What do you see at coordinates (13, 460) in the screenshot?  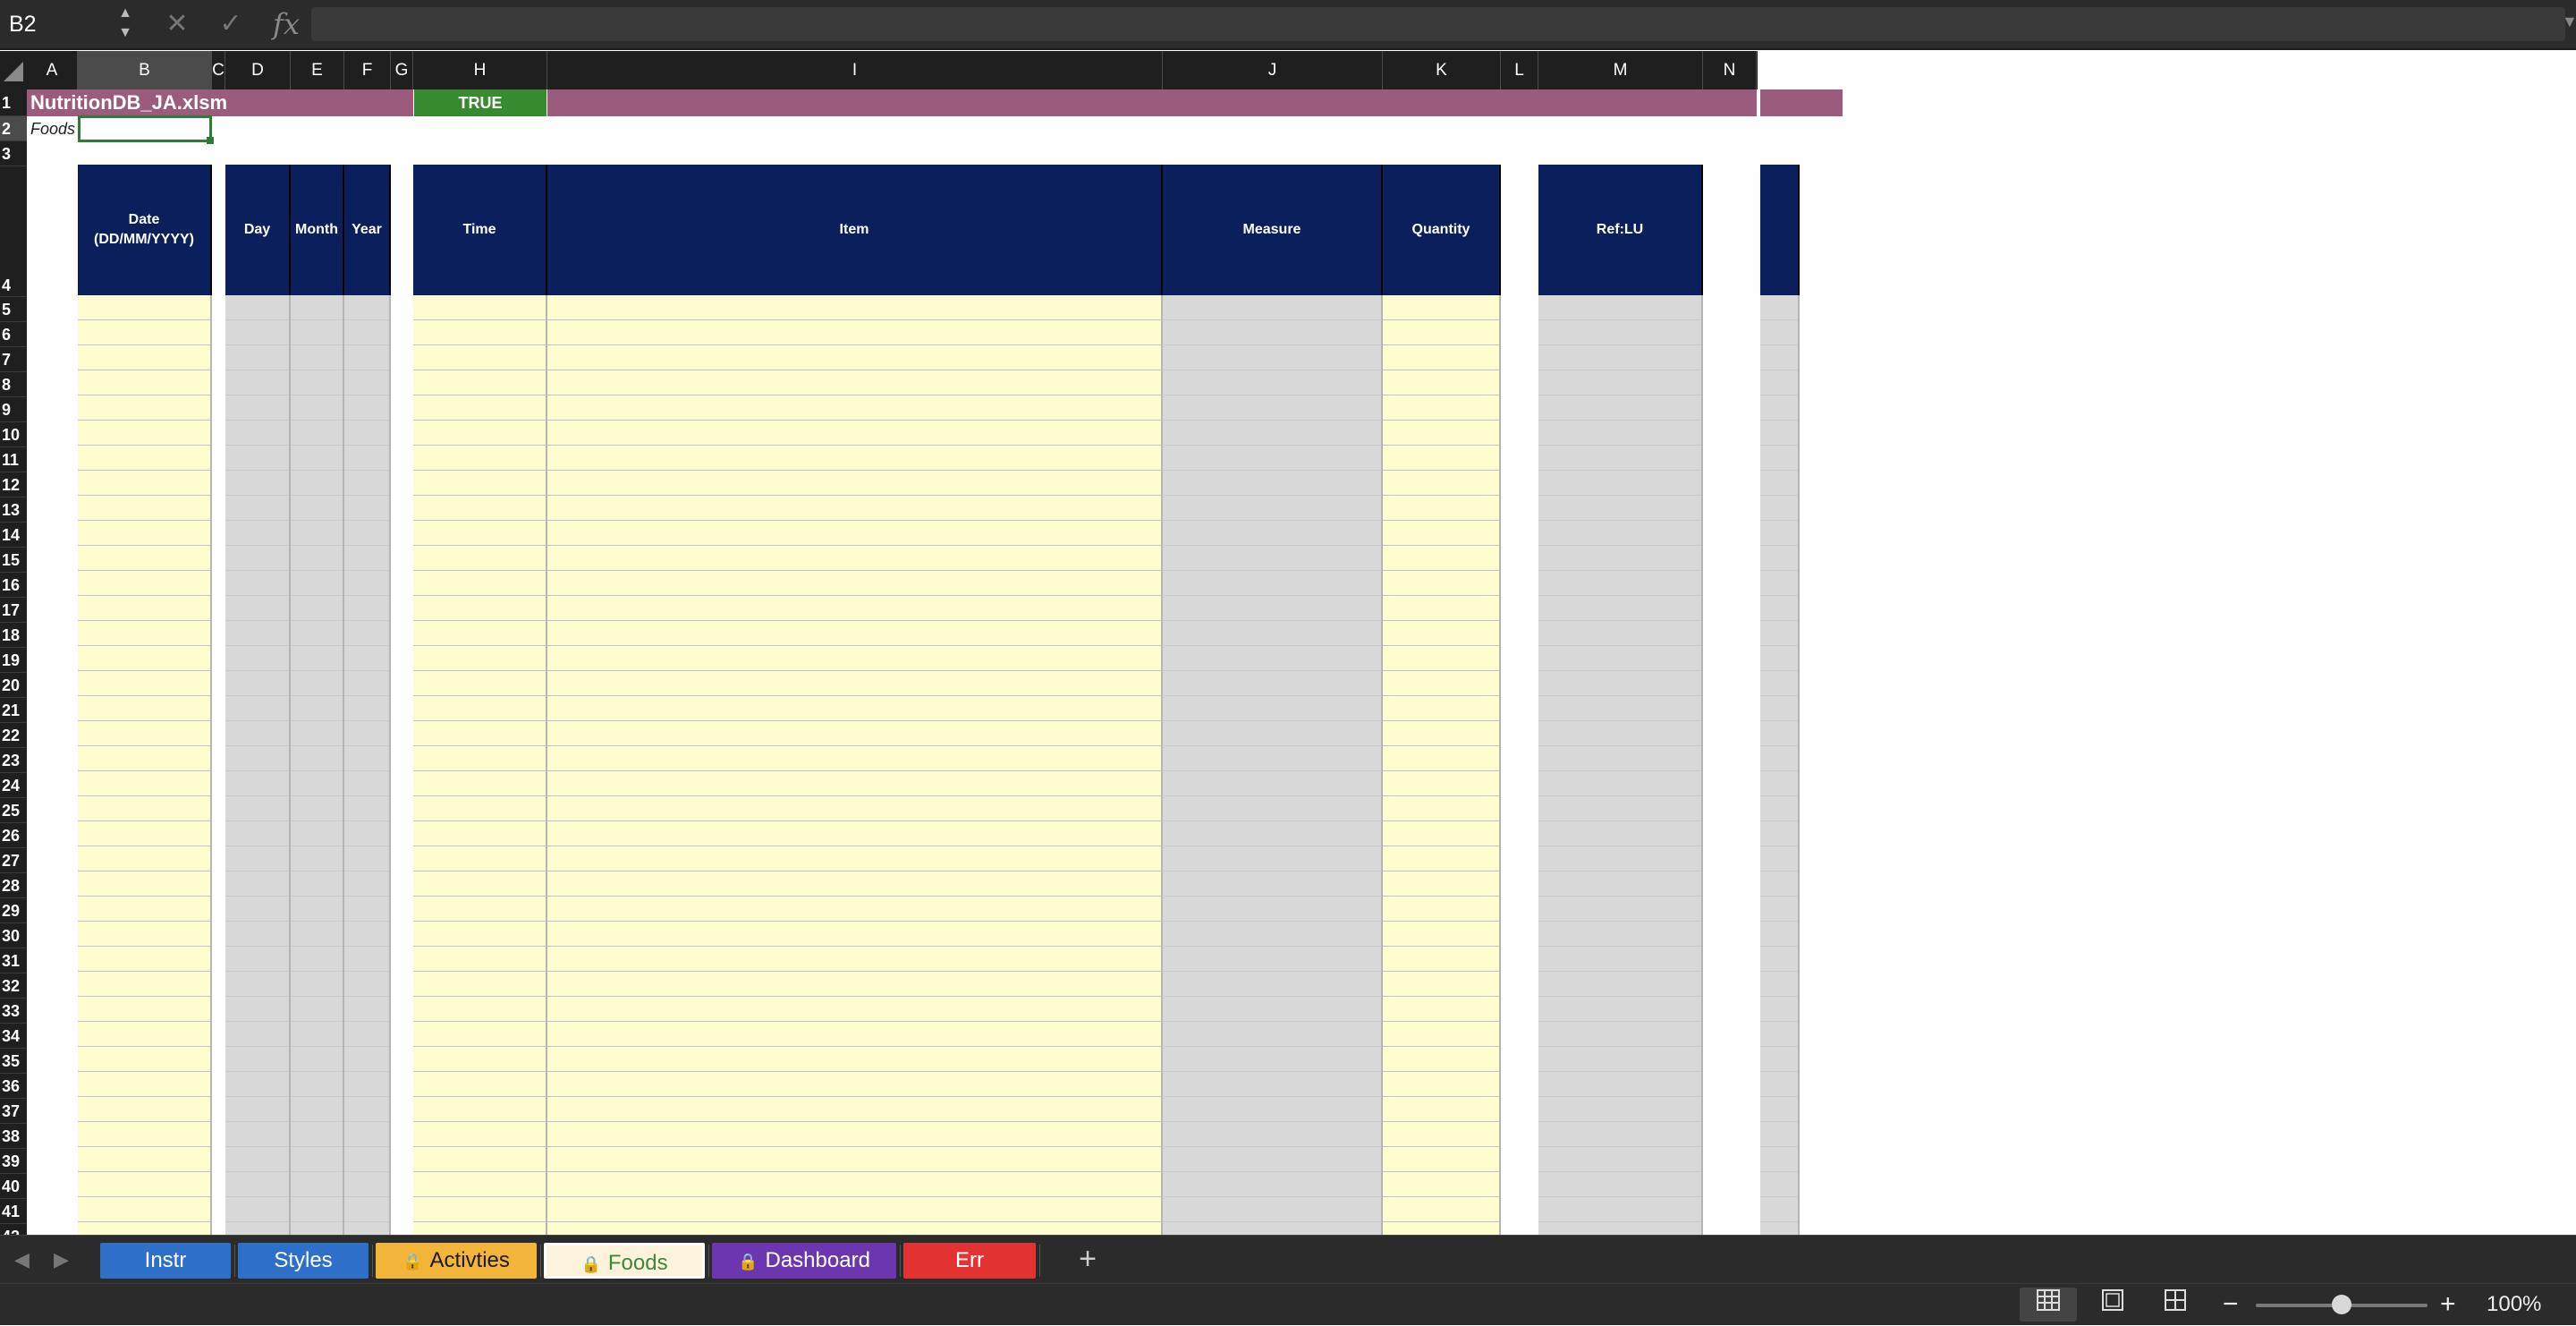 I see `row-header-11: 11` at bounding box center [13, 460].